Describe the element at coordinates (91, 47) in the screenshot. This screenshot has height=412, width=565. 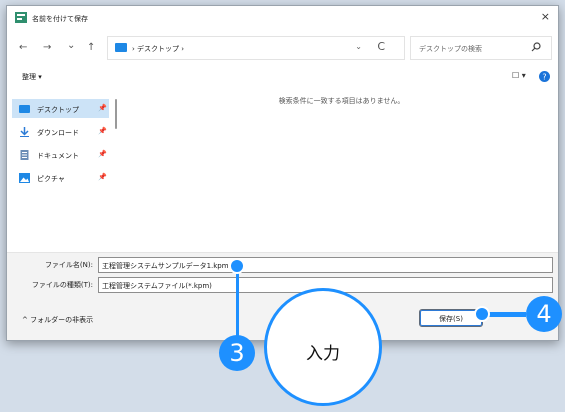
I see `up-button: ↑` at that location.